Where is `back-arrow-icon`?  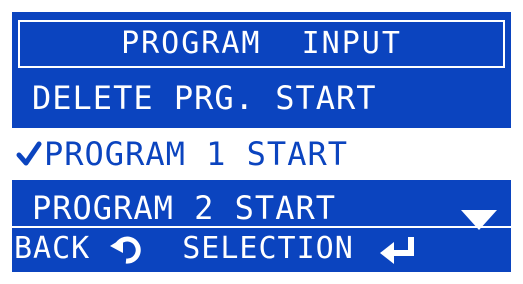
back-arrow-icon is located at coordinates (126, 249).